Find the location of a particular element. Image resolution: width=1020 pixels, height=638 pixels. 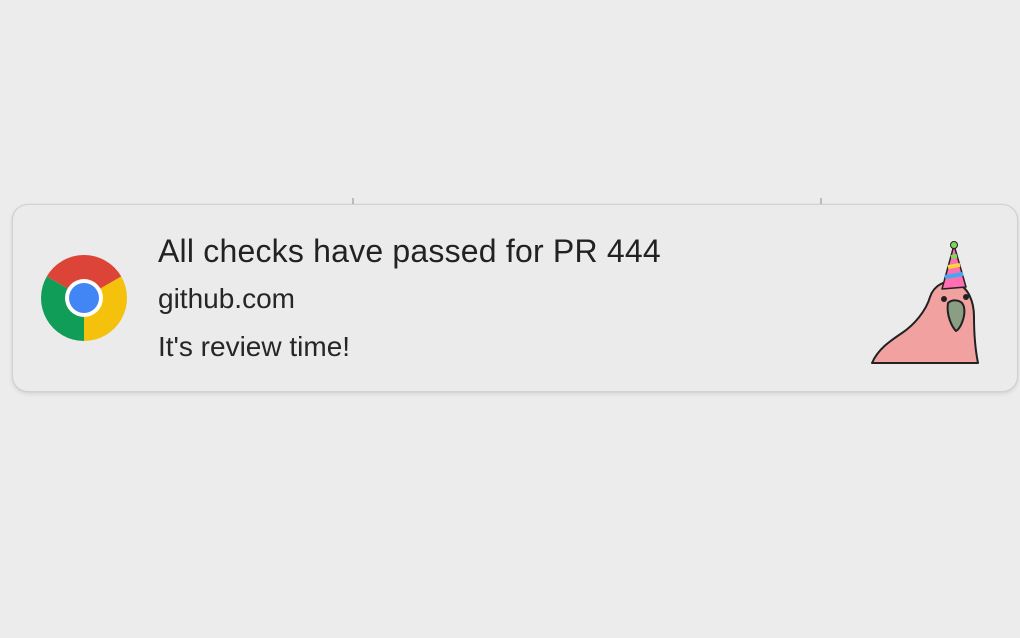

notification-title: All checks have passed for PR 444 is located at coordinates (409, 251).